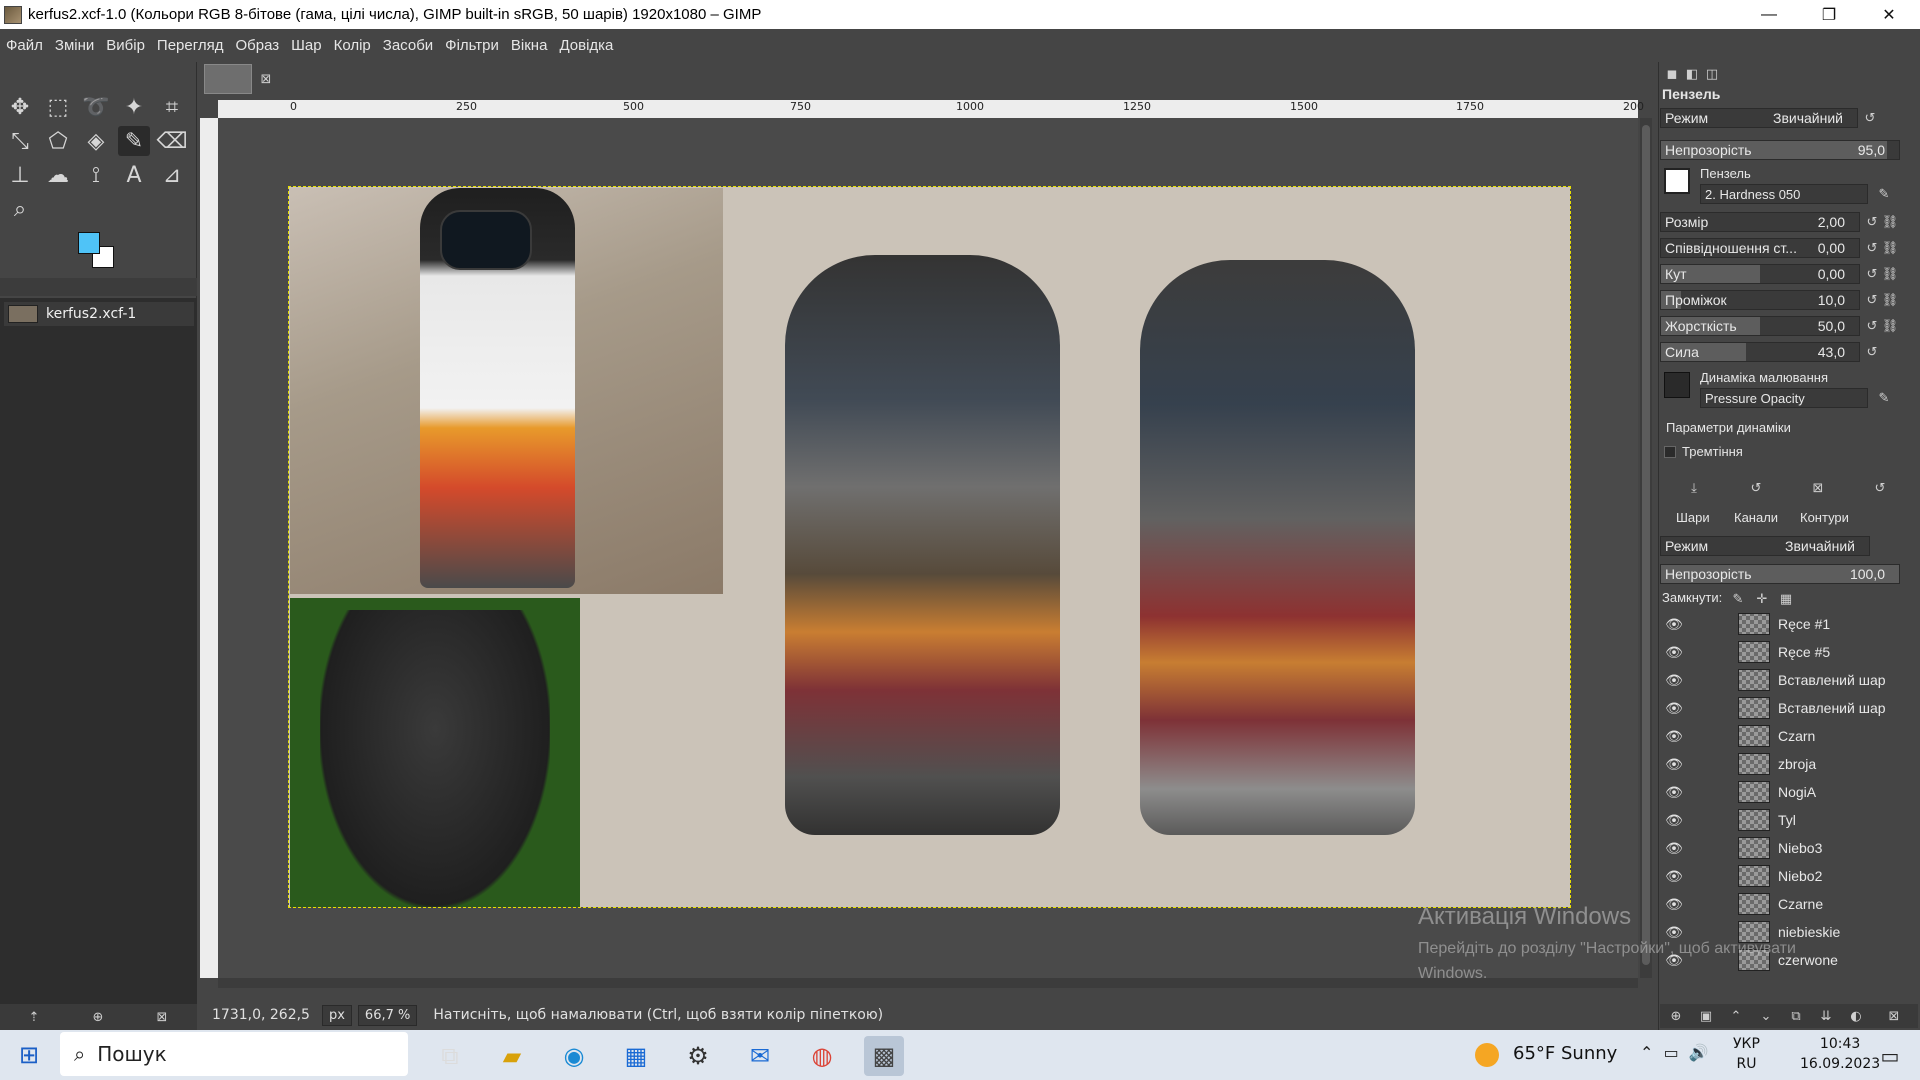  What do you see at coordinates (1824, 517) in the screenshot?
I see `tab-paths: Контури` at bounding box center [1824, 517].